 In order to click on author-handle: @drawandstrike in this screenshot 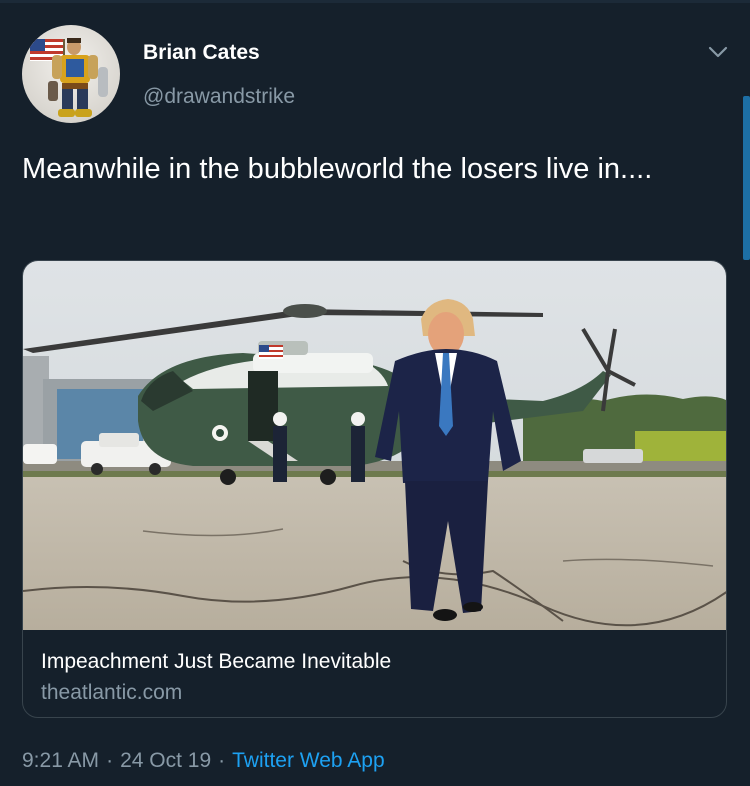, I will do `click(219, 97)`.